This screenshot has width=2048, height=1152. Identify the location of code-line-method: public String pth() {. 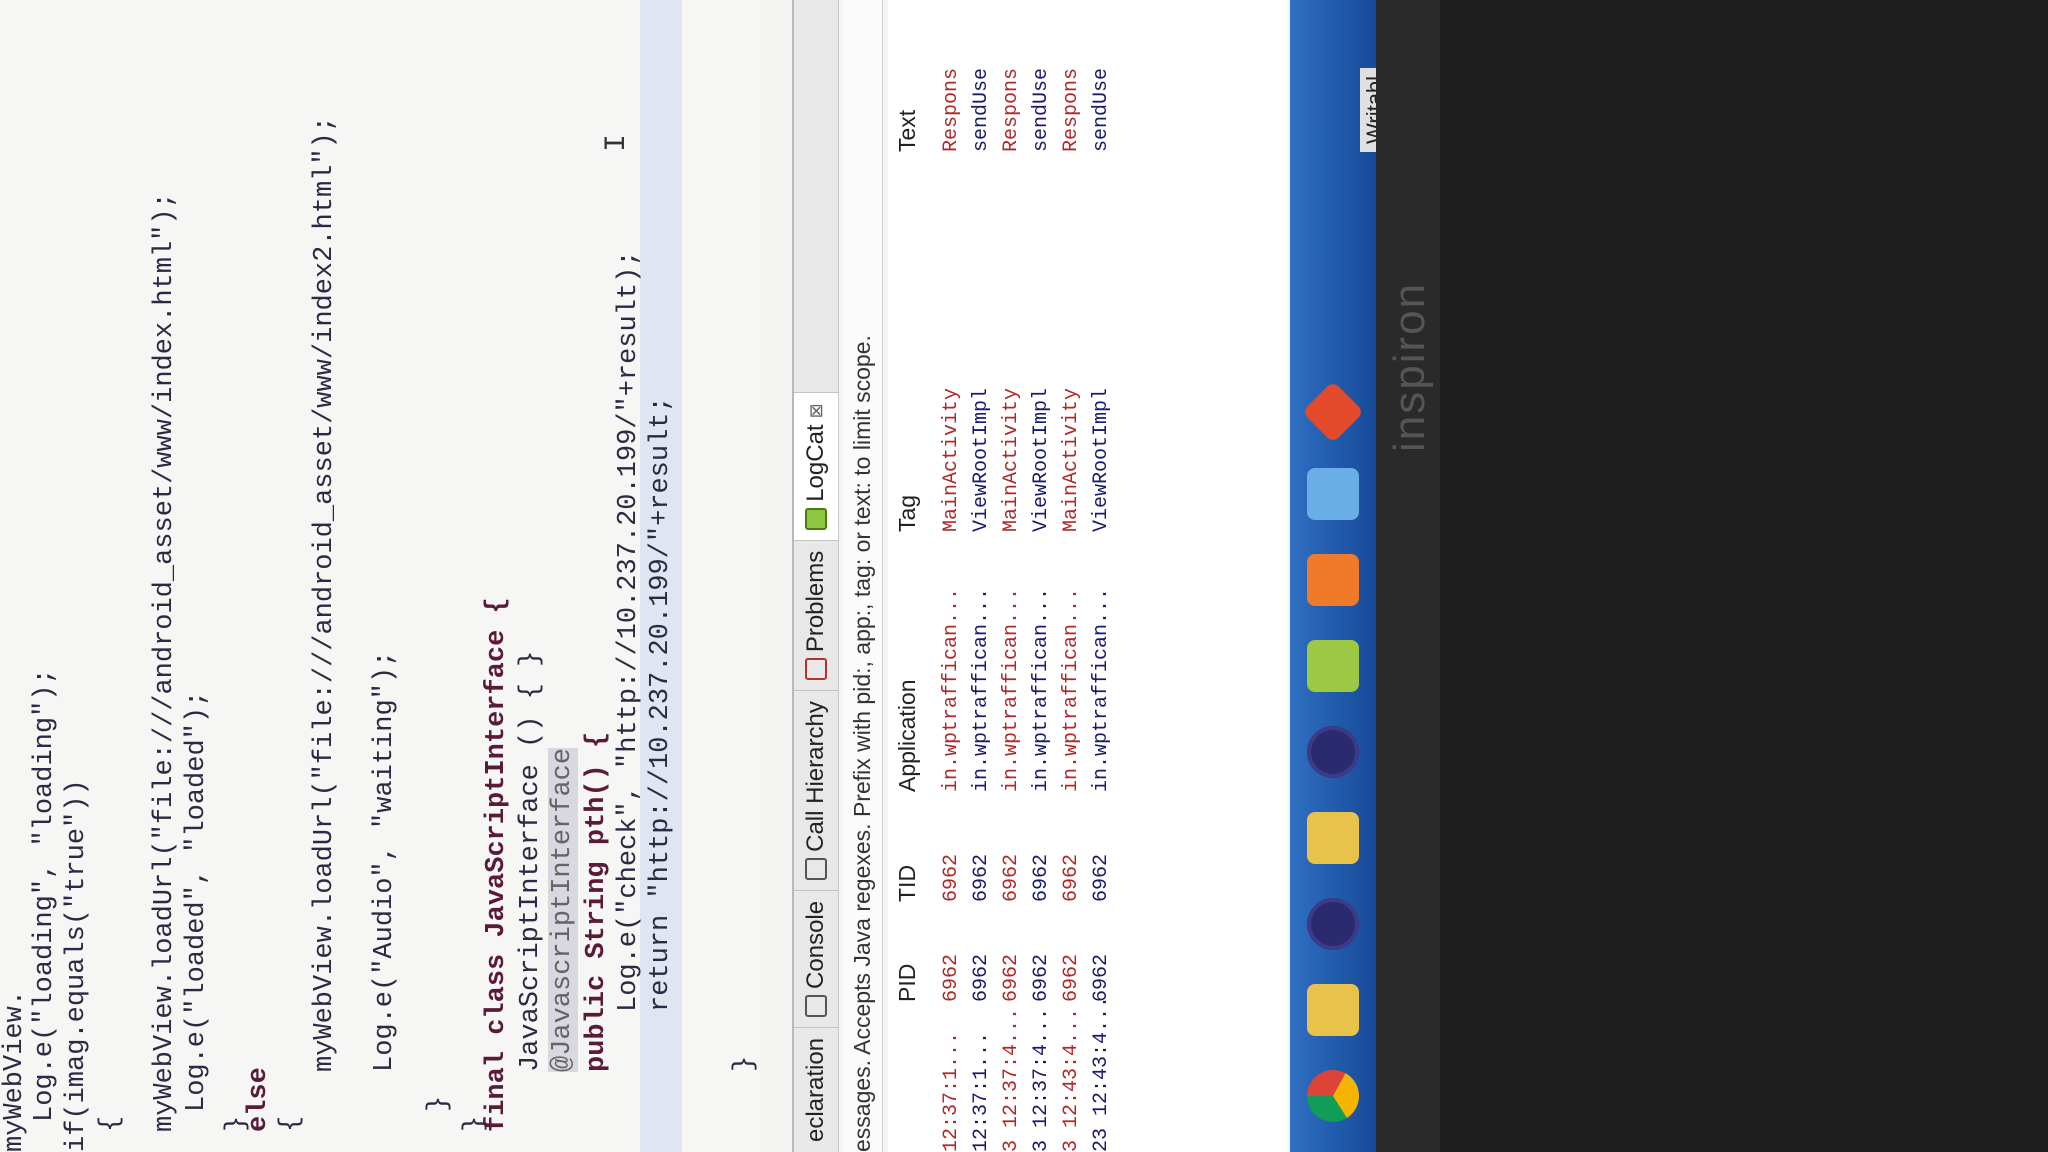
(597, 901).